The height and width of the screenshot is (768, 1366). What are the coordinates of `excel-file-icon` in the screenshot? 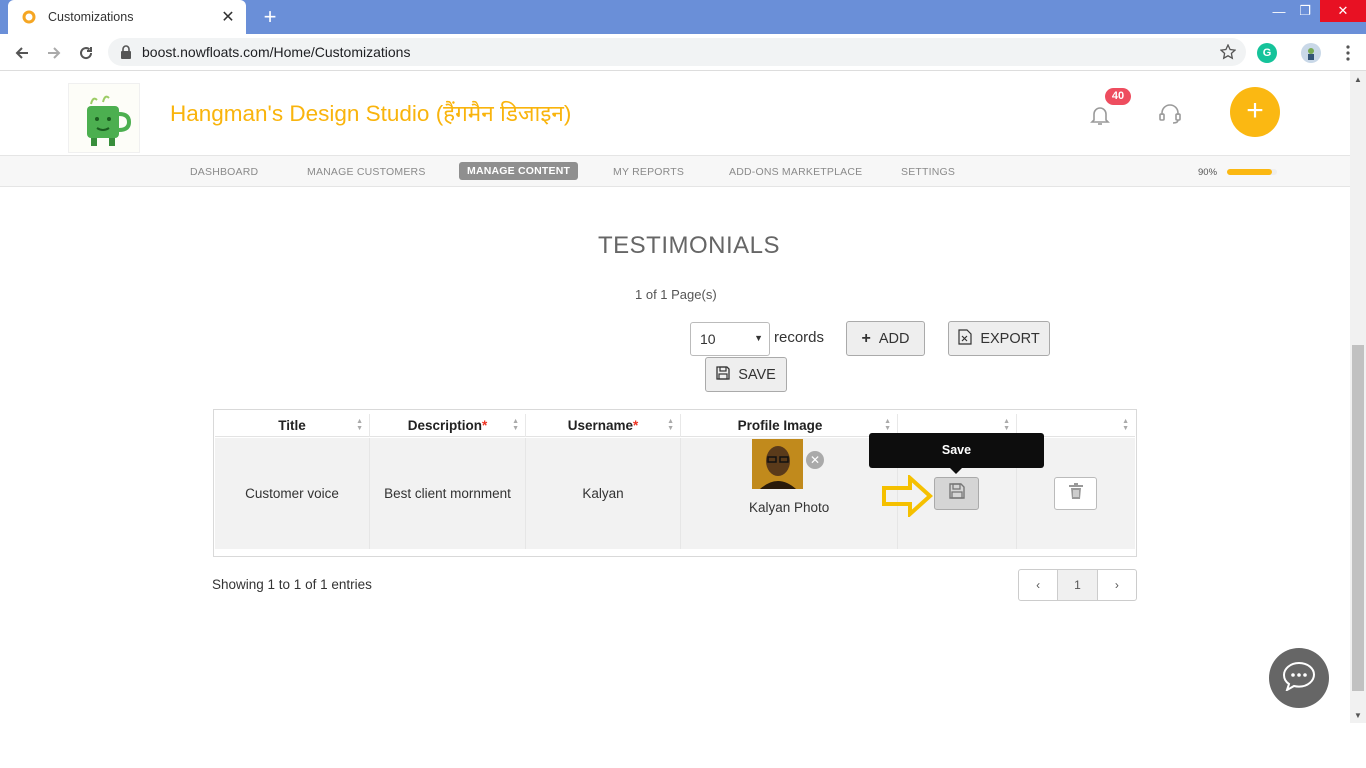 It's located at (965, 338).